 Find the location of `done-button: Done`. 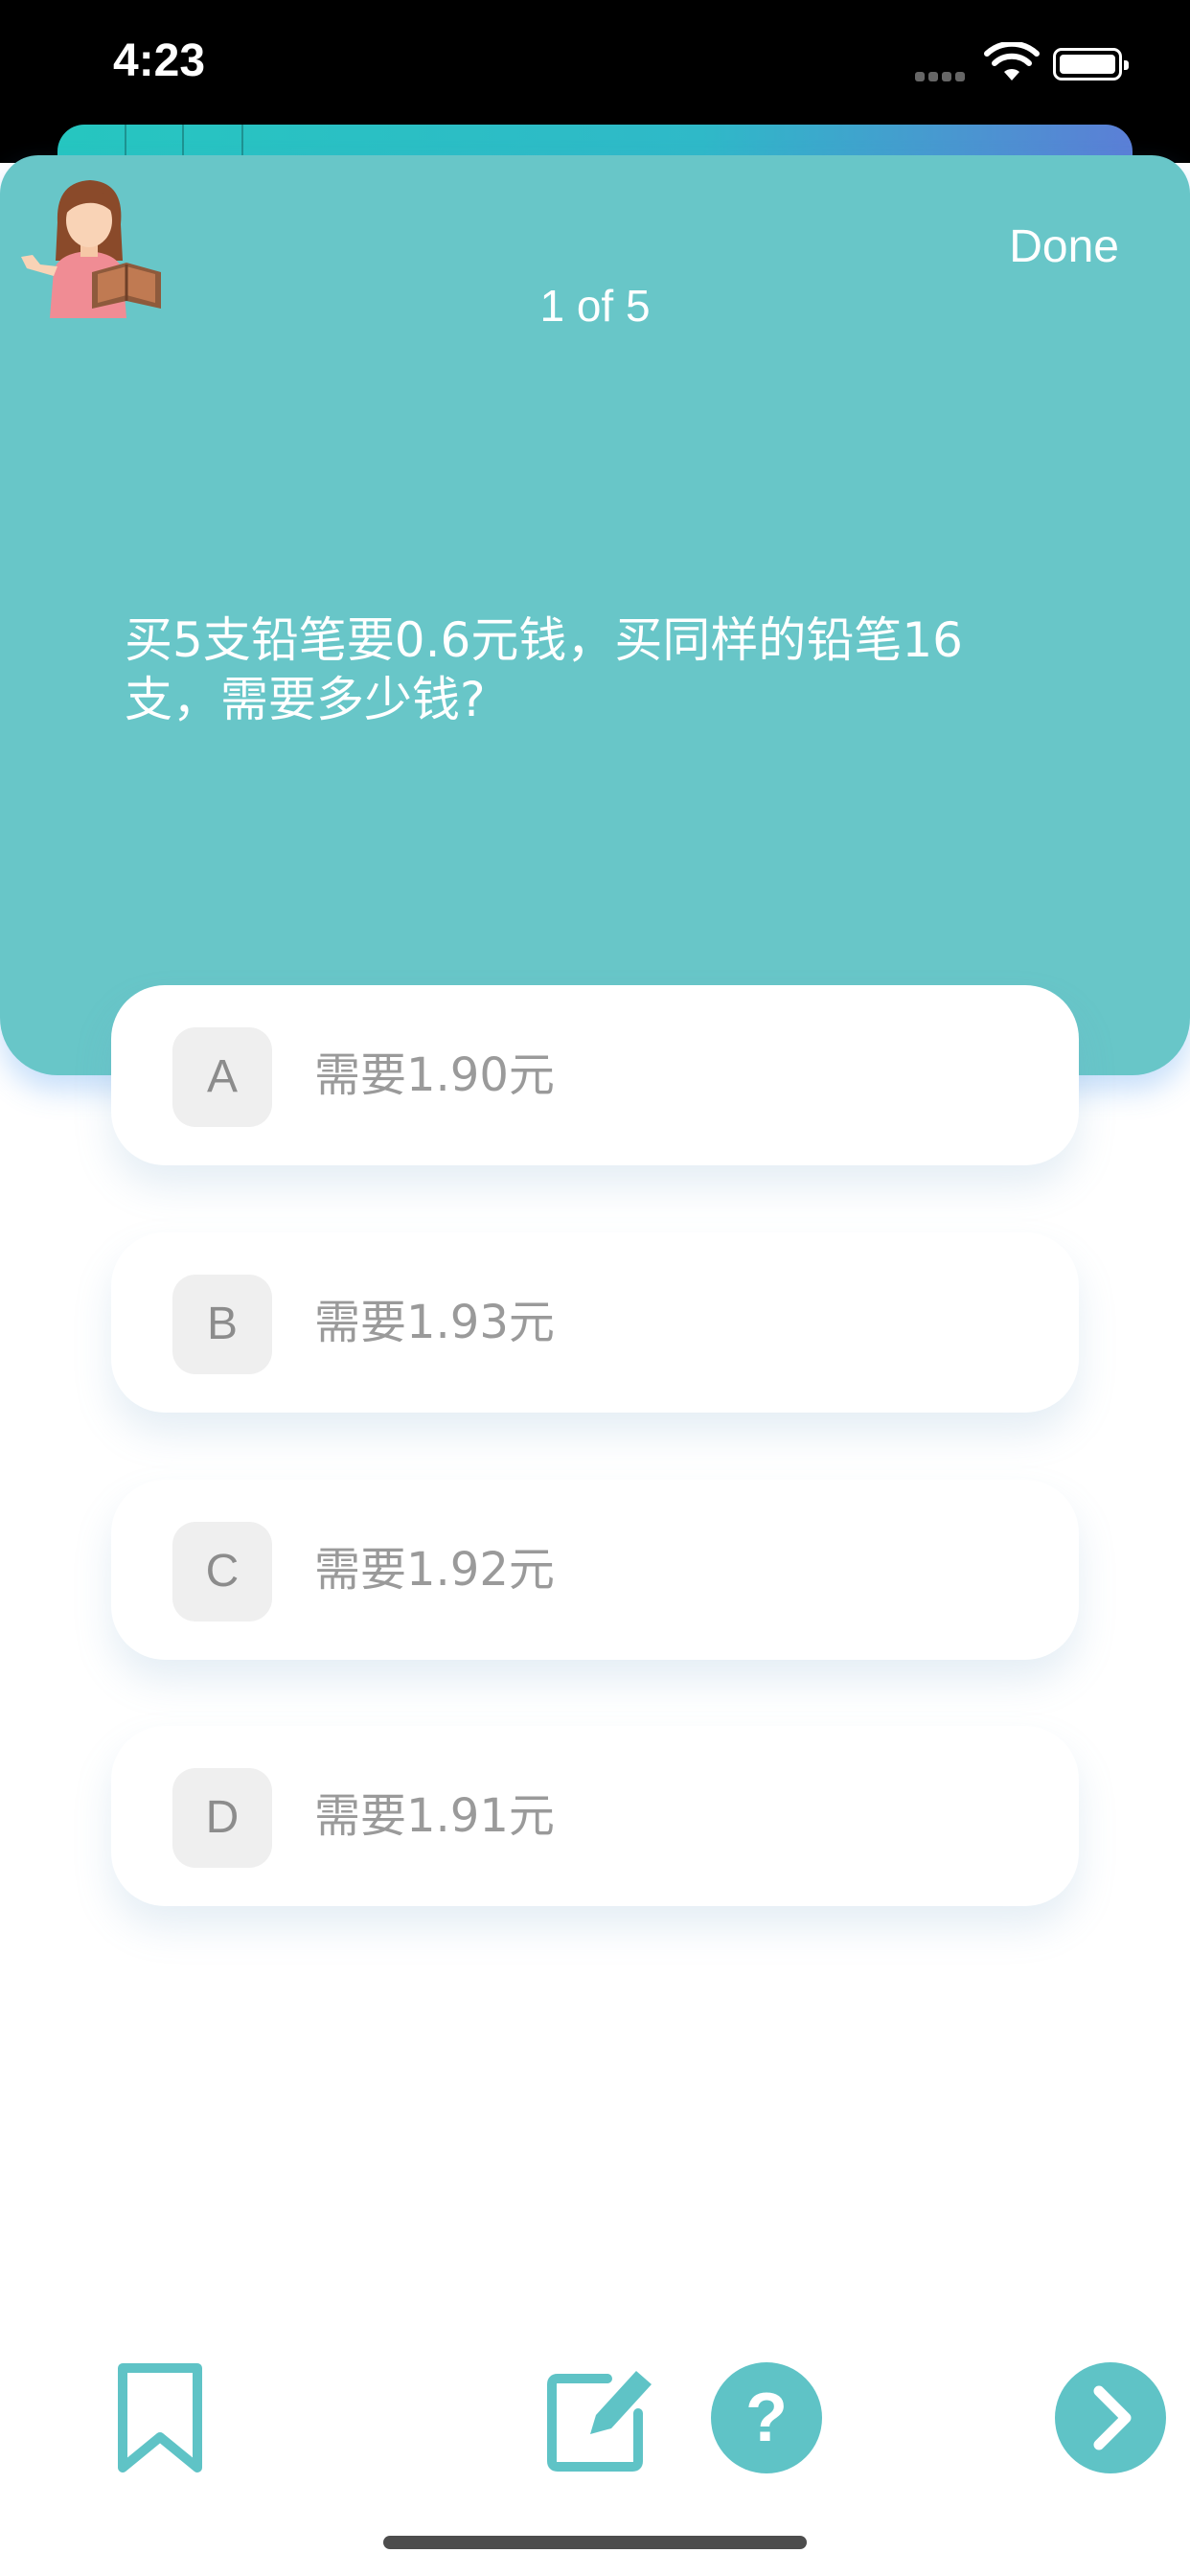

done-button: Done is located at coordinates (1064, 246).